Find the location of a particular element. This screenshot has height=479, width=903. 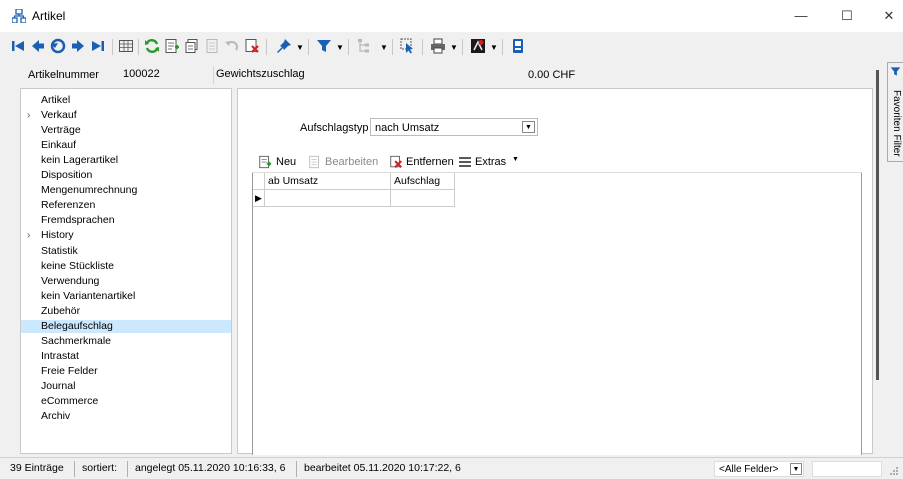

extras-dropdown-icon: ▼ is located at coordinates (515, 159).